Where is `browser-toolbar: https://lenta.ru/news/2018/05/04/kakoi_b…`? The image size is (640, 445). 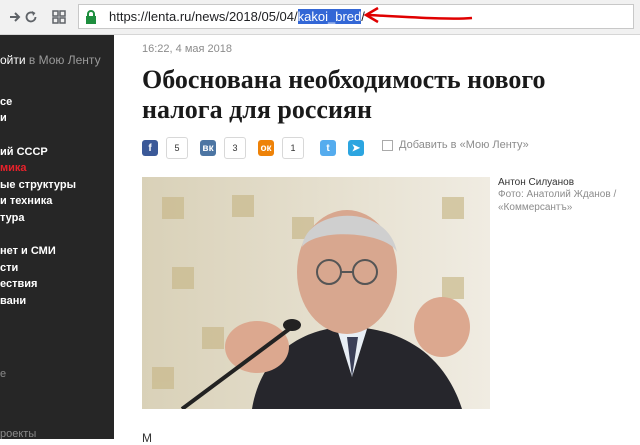 browser-toolbar: https://lenta.ru/news/2018/05/04/kakoi_b… is located at coordinates (320, 17).